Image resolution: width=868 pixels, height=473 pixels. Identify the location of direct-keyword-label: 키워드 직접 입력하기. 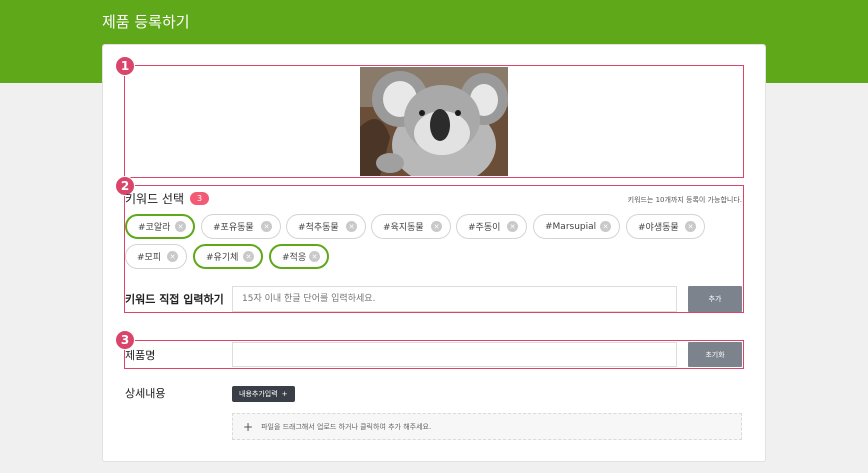
(174, 299).